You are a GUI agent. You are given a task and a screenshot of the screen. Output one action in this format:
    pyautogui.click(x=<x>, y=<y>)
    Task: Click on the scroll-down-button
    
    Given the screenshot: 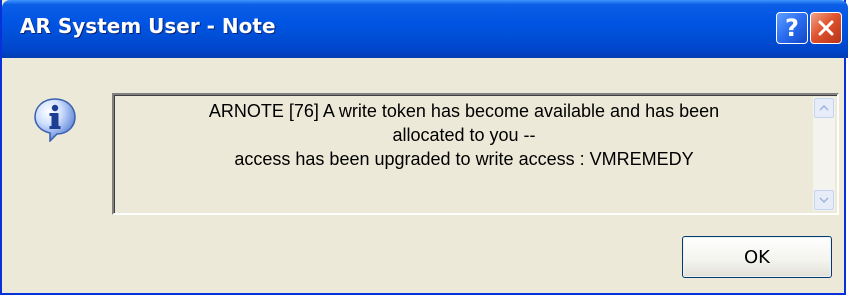 What is the action you would take?
    pyautogui.click(x=824, y=200)
    